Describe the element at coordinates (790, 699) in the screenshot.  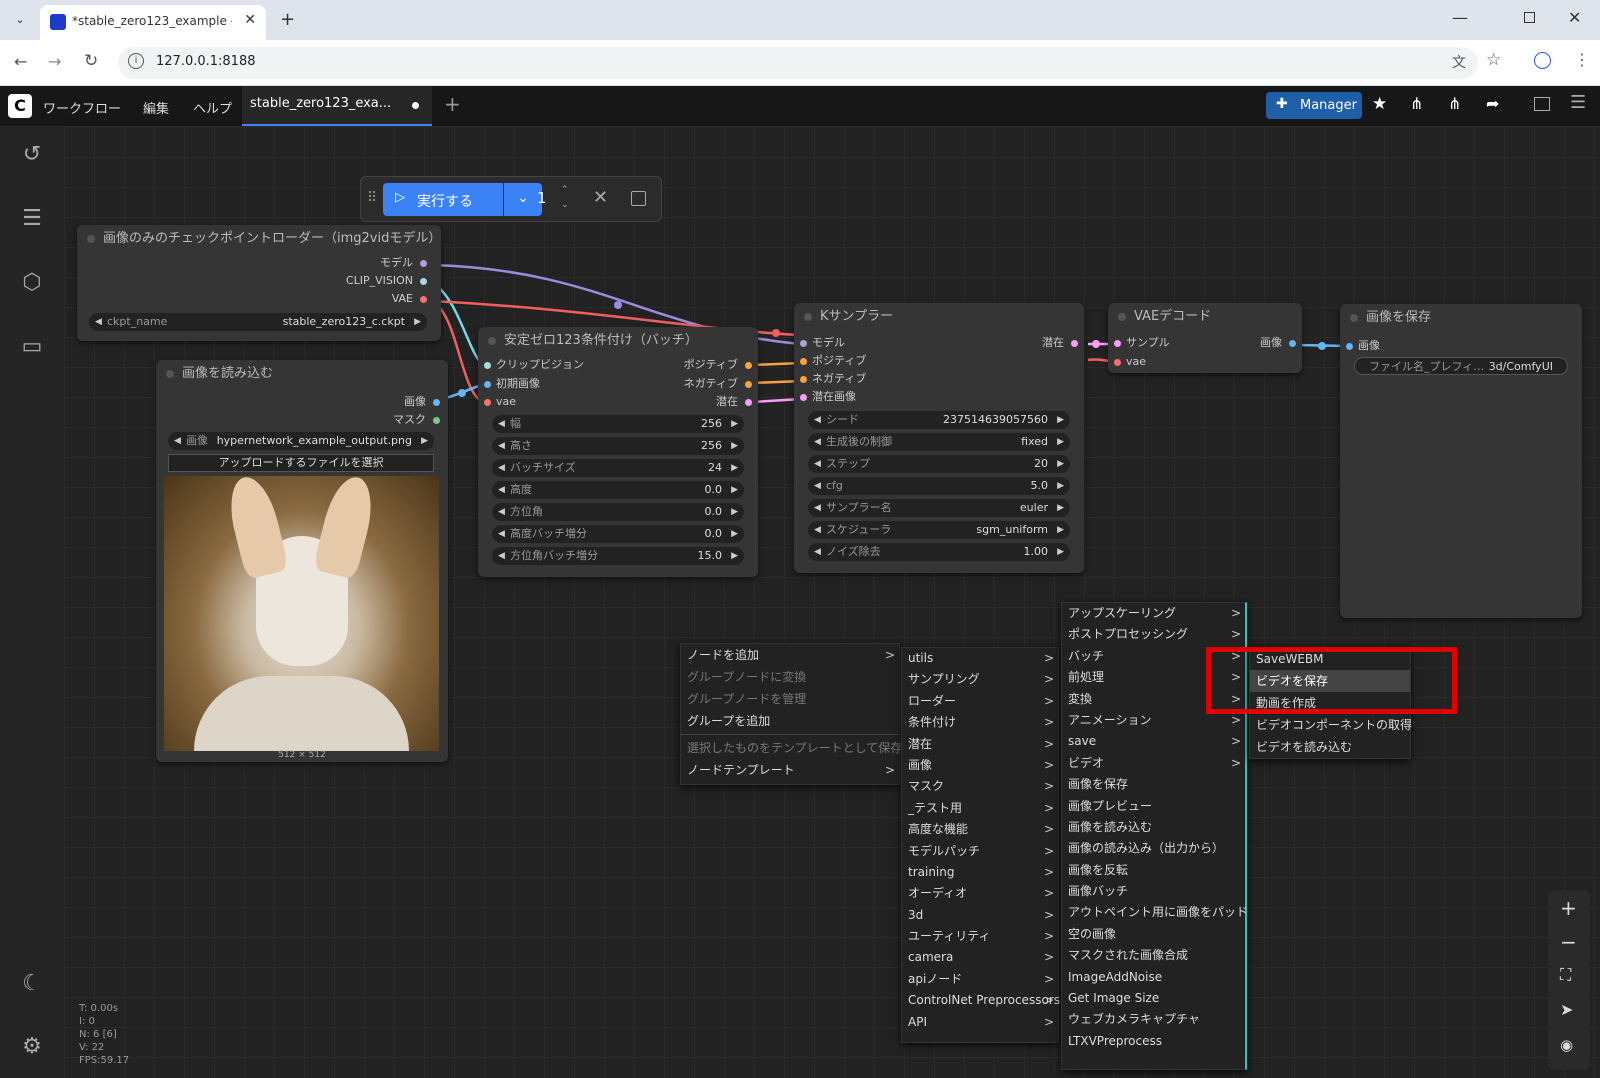
I see `menu-manage-group-node: グループノードを管理` at that location.